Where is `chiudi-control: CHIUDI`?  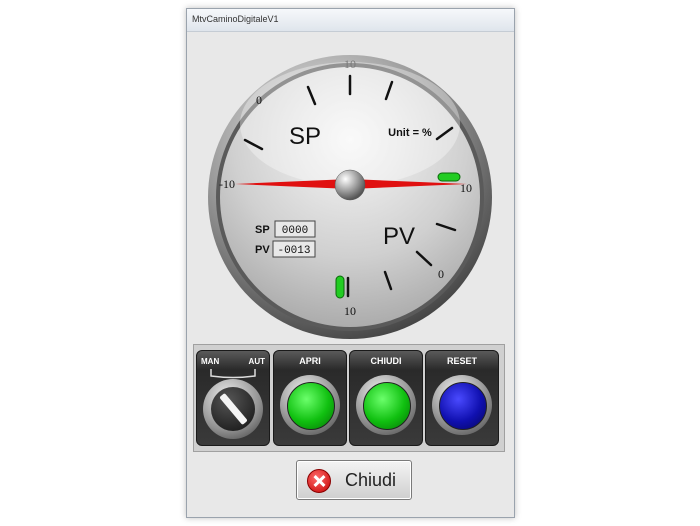 chiudi-control: CHIUDI is located at coordinates (386, 398).